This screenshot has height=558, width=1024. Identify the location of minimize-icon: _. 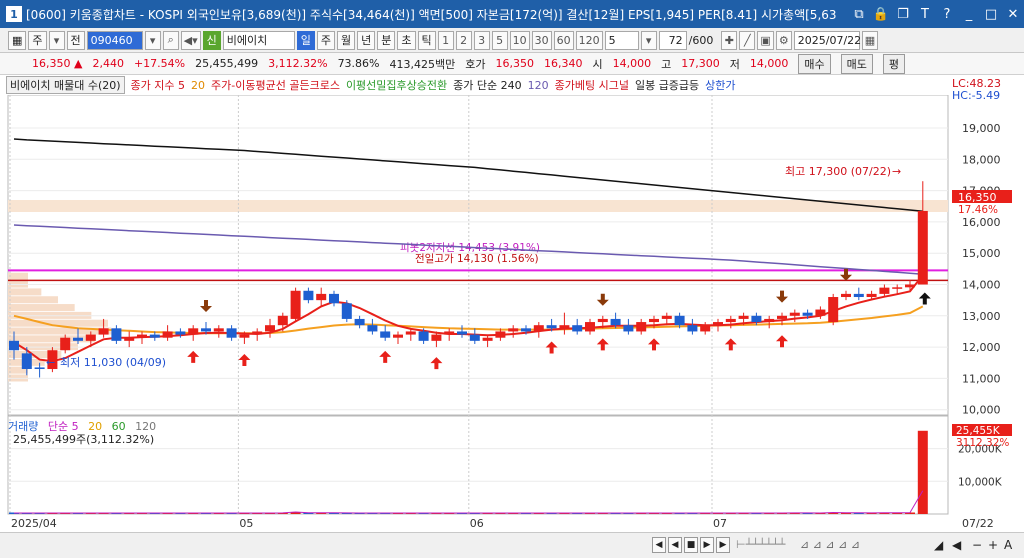
(969, 14).